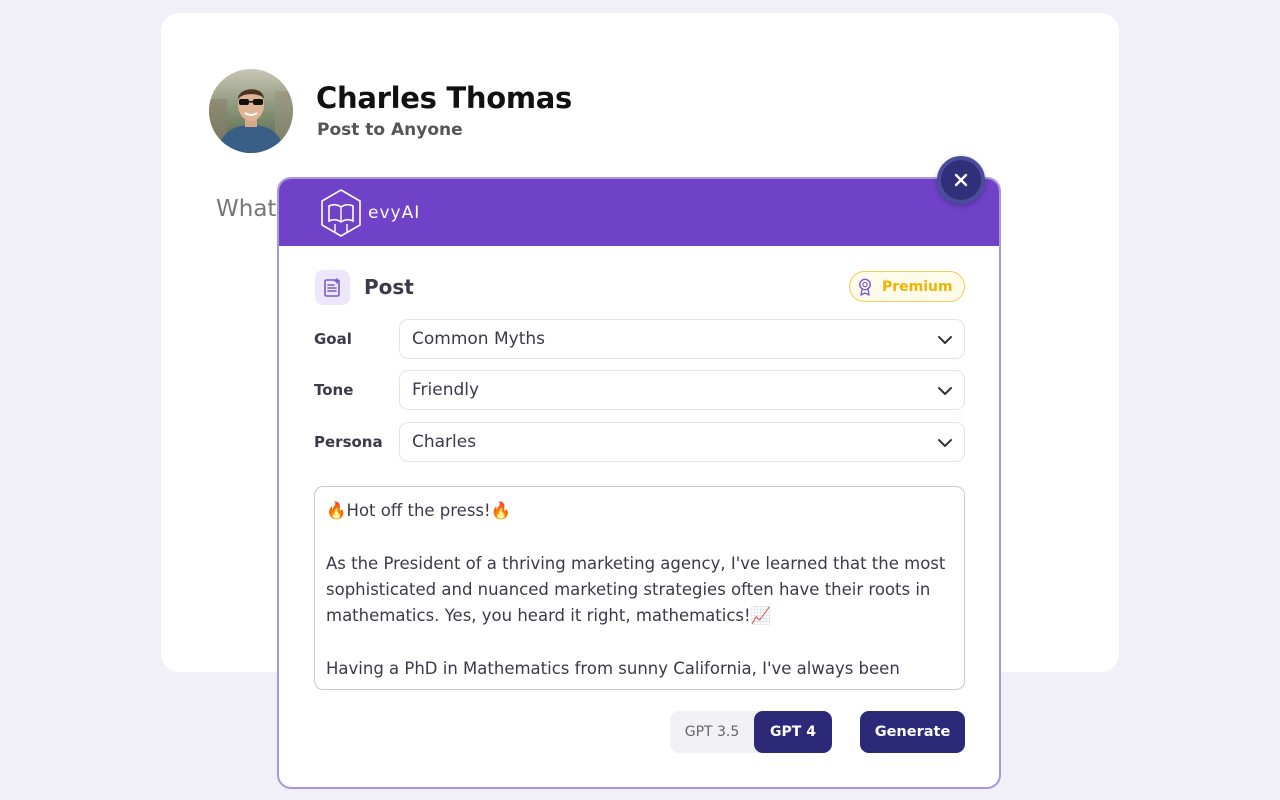 This screenshot has height=800, width=1280. What do you see at coordinates (478, 339) in the screenshot?
I see `goal-value: Common Myths` at bounding box center [478, 339].